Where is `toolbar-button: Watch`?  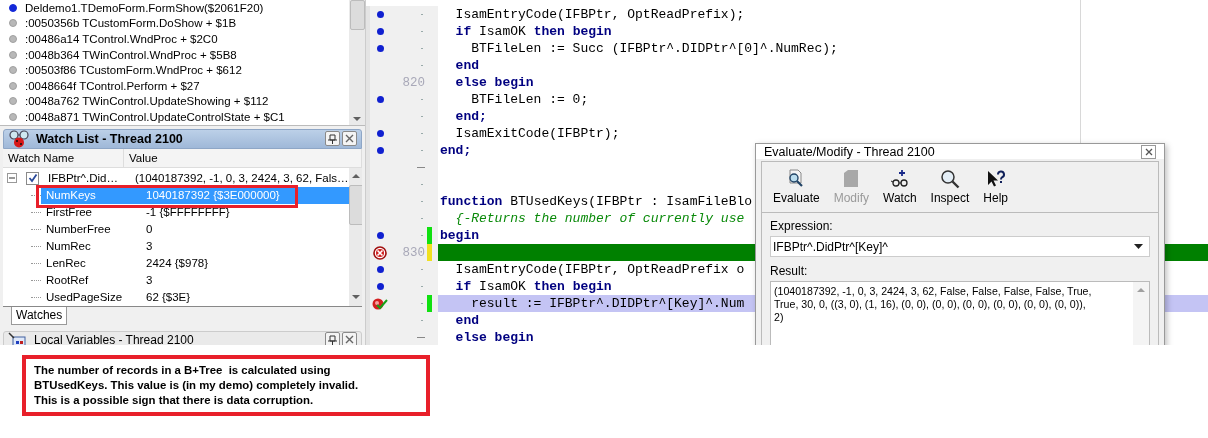 toolbar-button: Watch is located at coordinates (900, 187).